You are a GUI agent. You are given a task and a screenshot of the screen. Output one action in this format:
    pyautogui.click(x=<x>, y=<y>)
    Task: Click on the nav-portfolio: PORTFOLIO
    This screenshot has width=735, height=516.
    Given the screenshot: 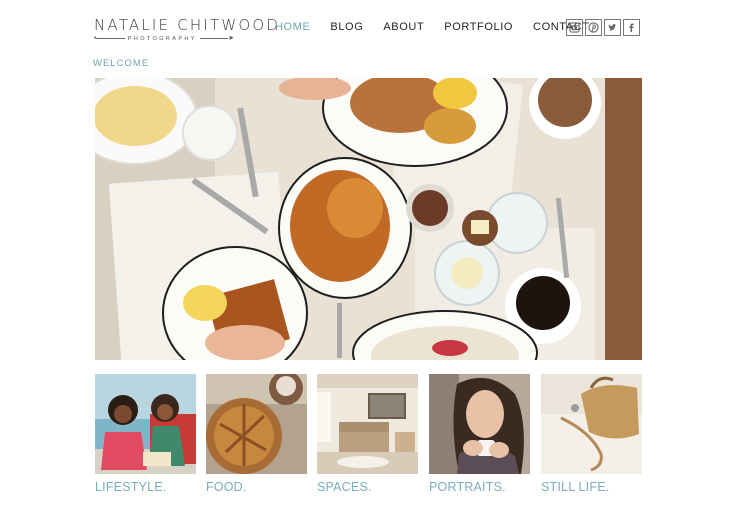 What is the action you would take?
    pyautogui.click(x=478, y=27)
    